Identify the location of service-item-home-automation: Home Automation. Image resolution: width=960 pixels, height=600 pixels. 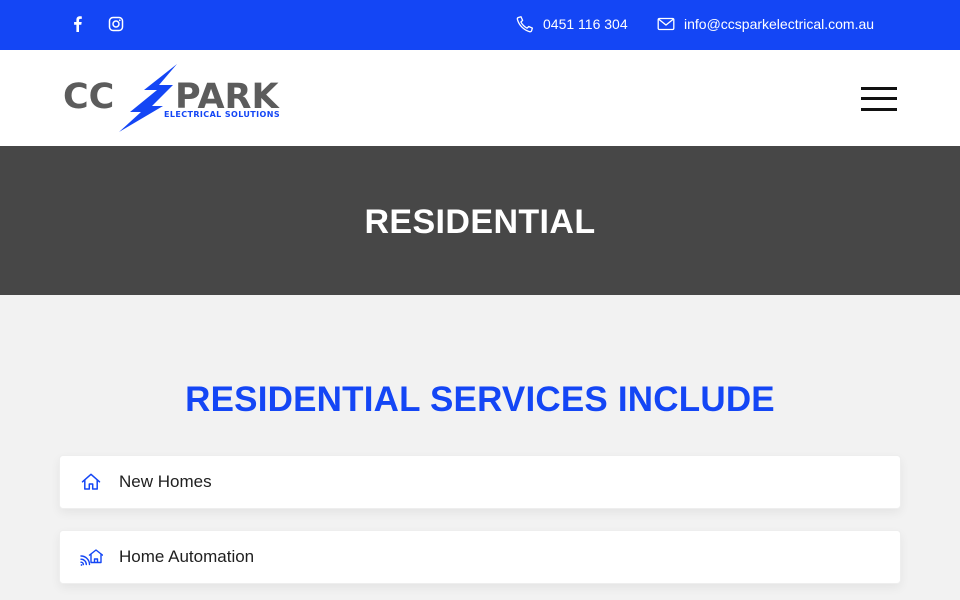
(480, 557).